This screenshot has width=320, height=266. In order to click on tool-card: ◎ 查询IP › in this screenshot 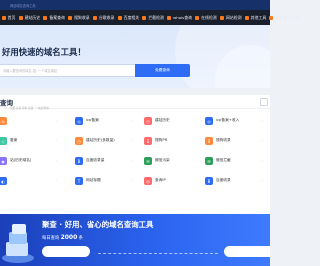, I will do `click(175, 181)`.